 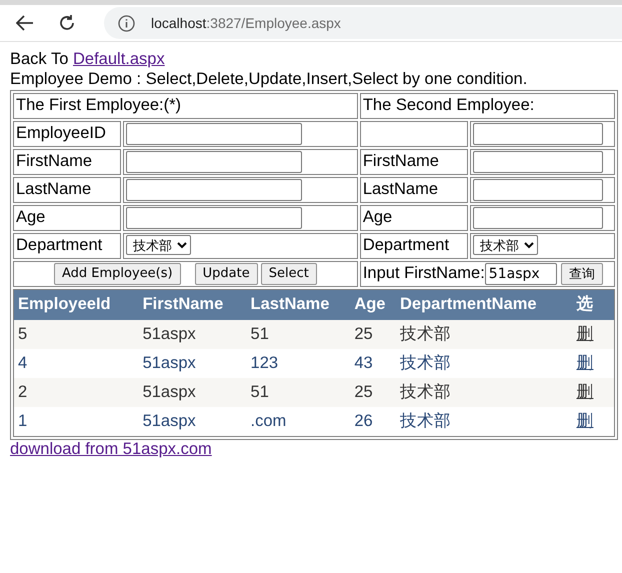 What do you see at coordinates (226, 273) in the screenshot?
I see `form-button: Update` at bounding box center [226, 273].